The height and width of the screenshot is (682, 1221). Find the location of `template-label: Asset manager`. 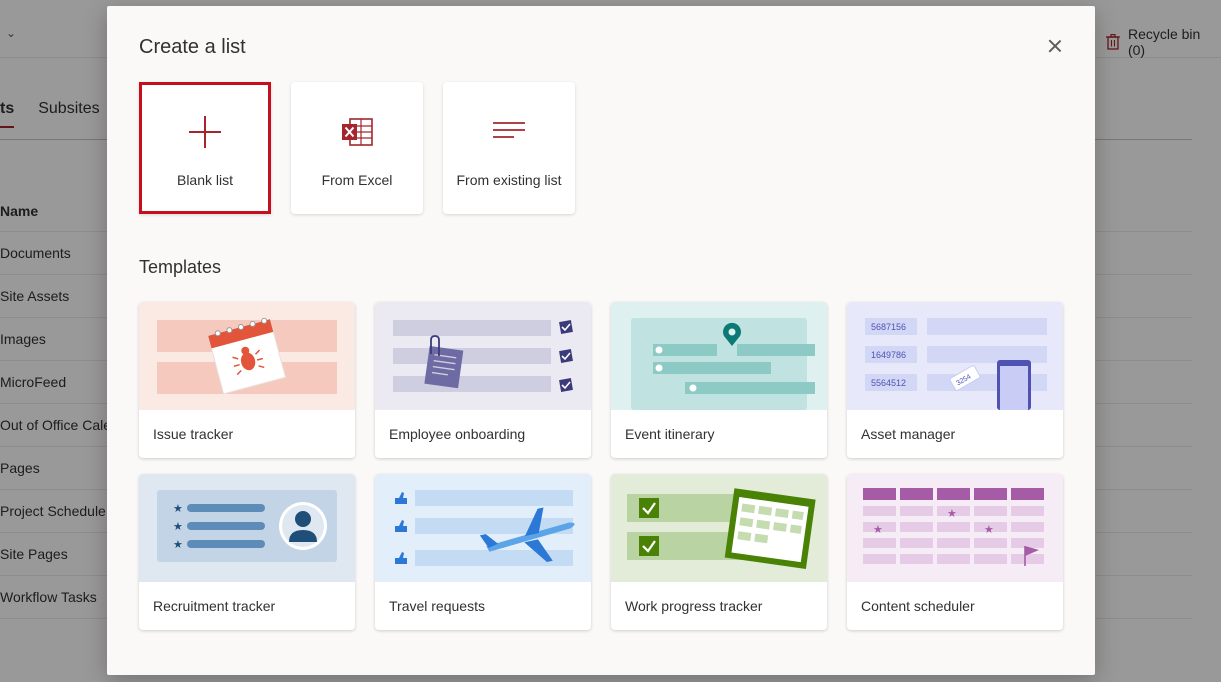

template-label: Asset manager is located at coordinates (908, 434).